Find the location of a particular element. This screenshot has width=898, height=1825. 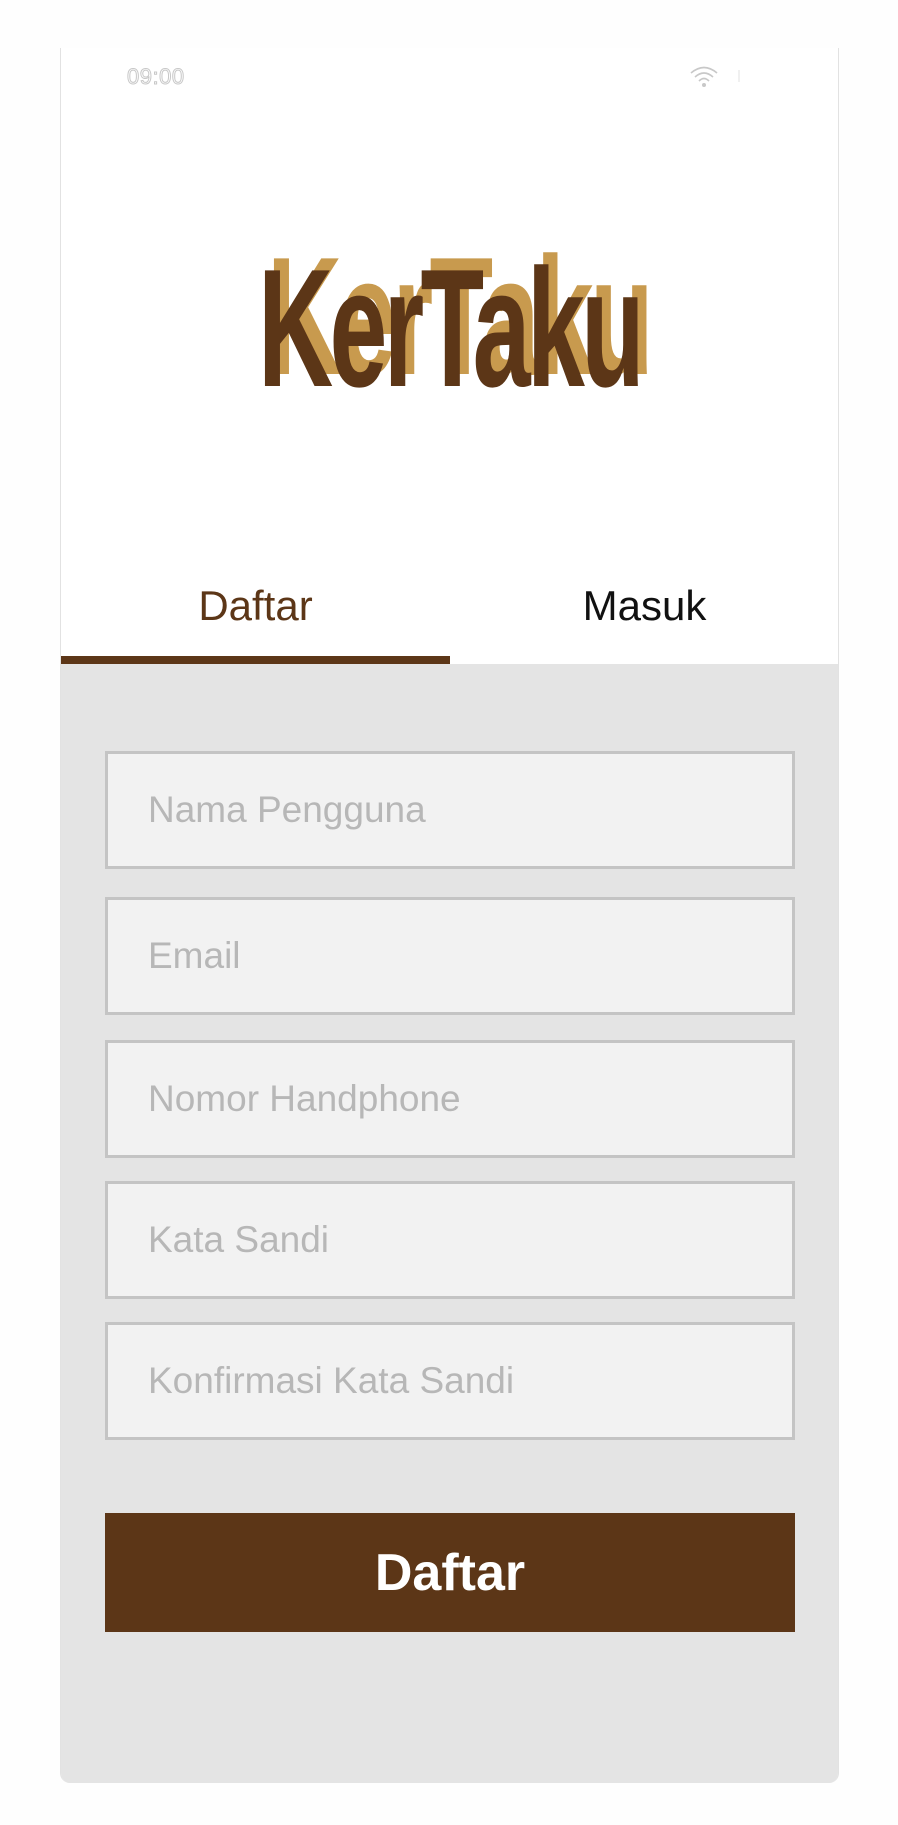

auth-tabs: Daftar Masuk is located at coordinates (449, 606).